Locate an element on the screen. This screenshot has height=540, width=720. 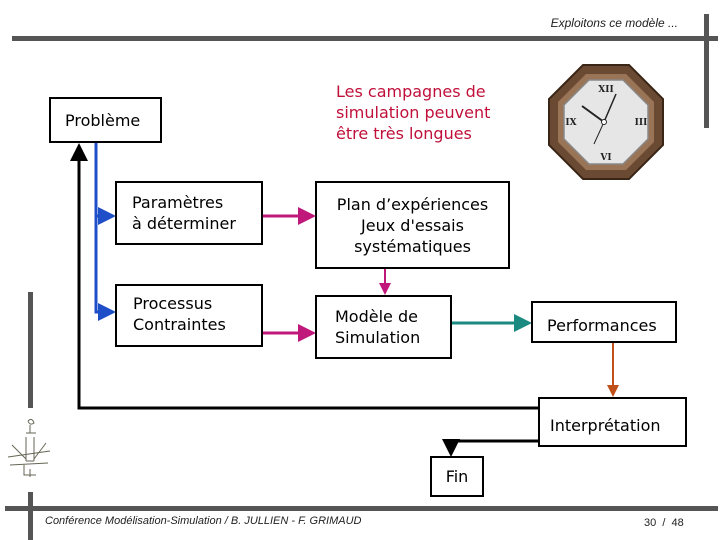
fin-arrow is located at coordinates (490, 448).